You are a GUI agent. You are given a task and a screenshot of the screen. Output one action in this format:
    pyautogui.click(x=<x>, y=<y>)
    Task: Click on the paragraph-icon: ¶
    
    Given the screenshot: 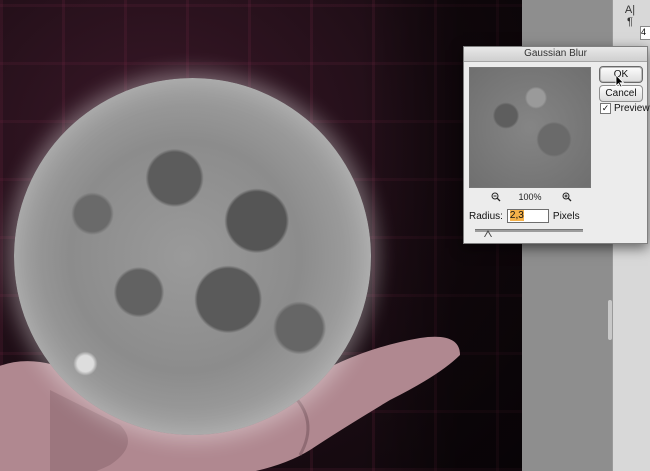 What is the action you would take?
    pyautogui.click(x=630, y=22)
    